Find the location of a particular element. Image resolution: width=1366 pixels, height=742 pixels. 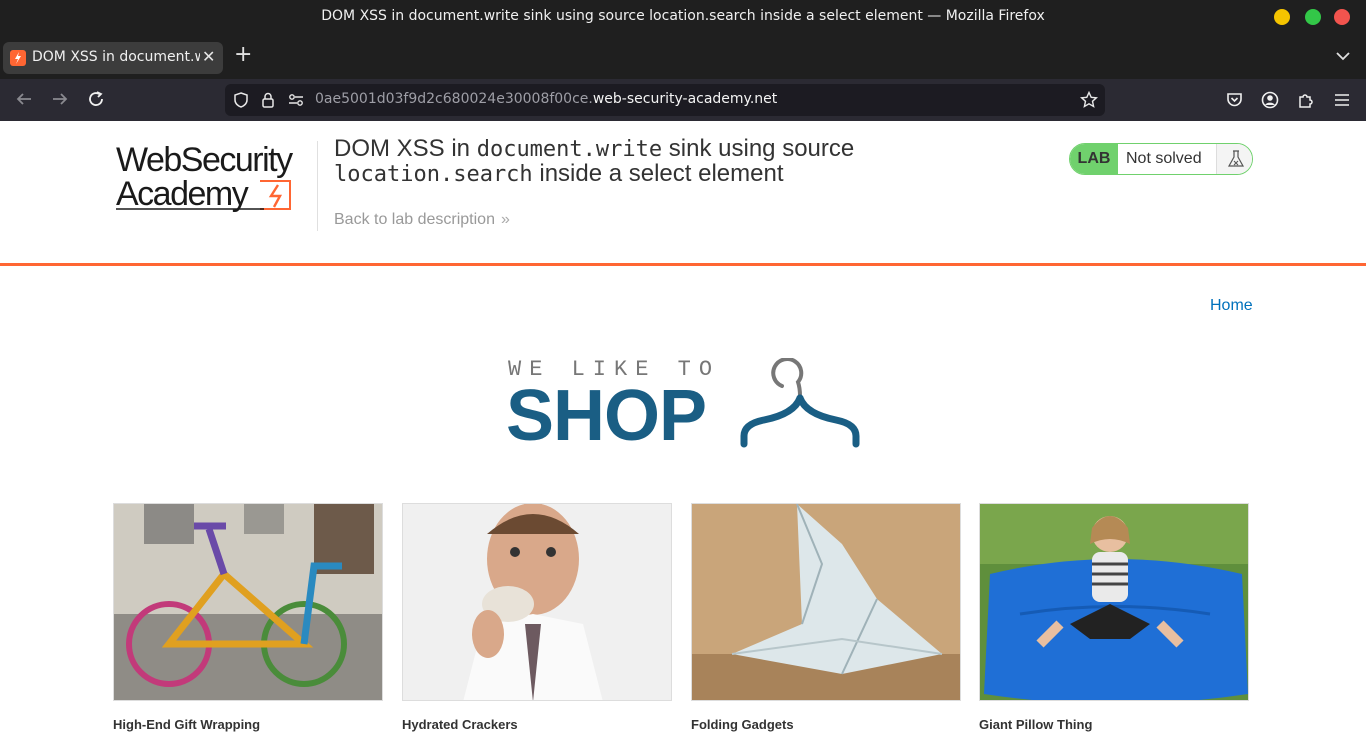

we-like-to-shop-logo: WE LIKE TO SHOP is located at coordinates (684, 405).